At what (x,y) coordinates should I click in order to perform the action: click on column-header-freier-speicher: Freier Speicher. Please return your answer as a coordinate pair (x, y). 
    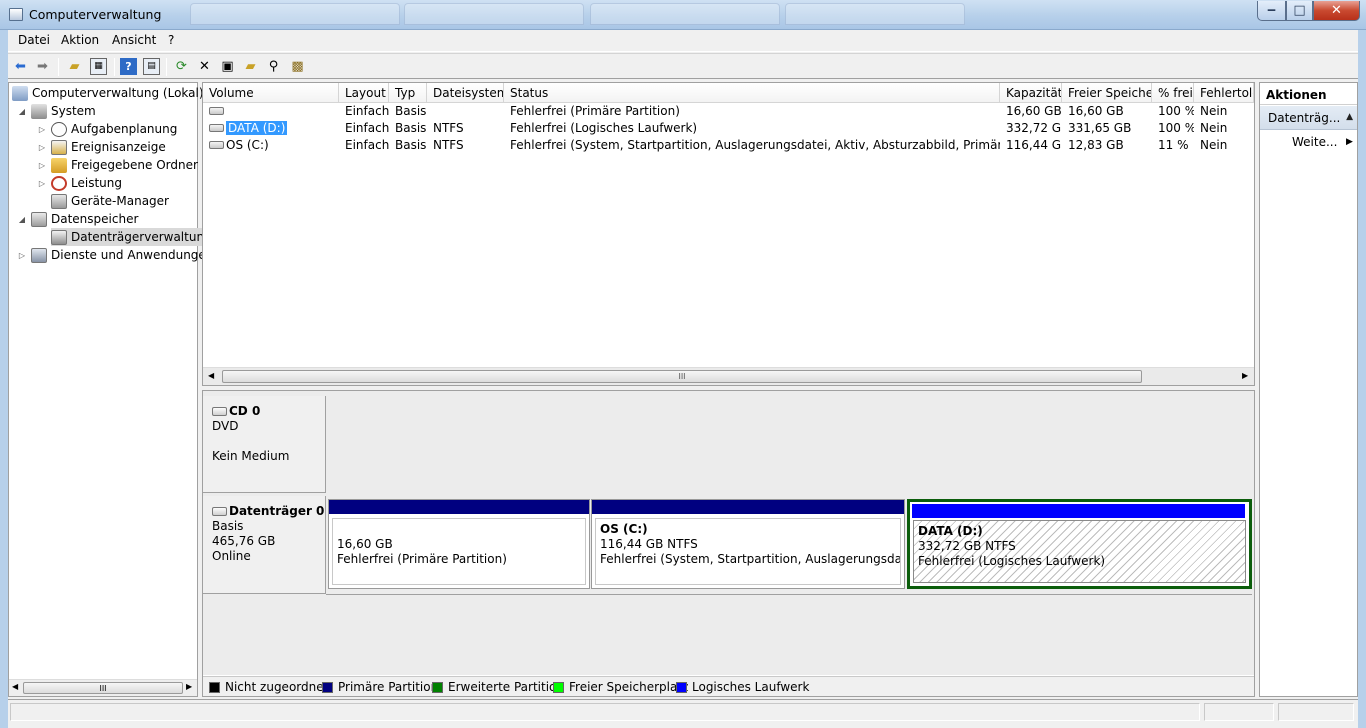
    Looking at the image, I should click on (1107, 93).